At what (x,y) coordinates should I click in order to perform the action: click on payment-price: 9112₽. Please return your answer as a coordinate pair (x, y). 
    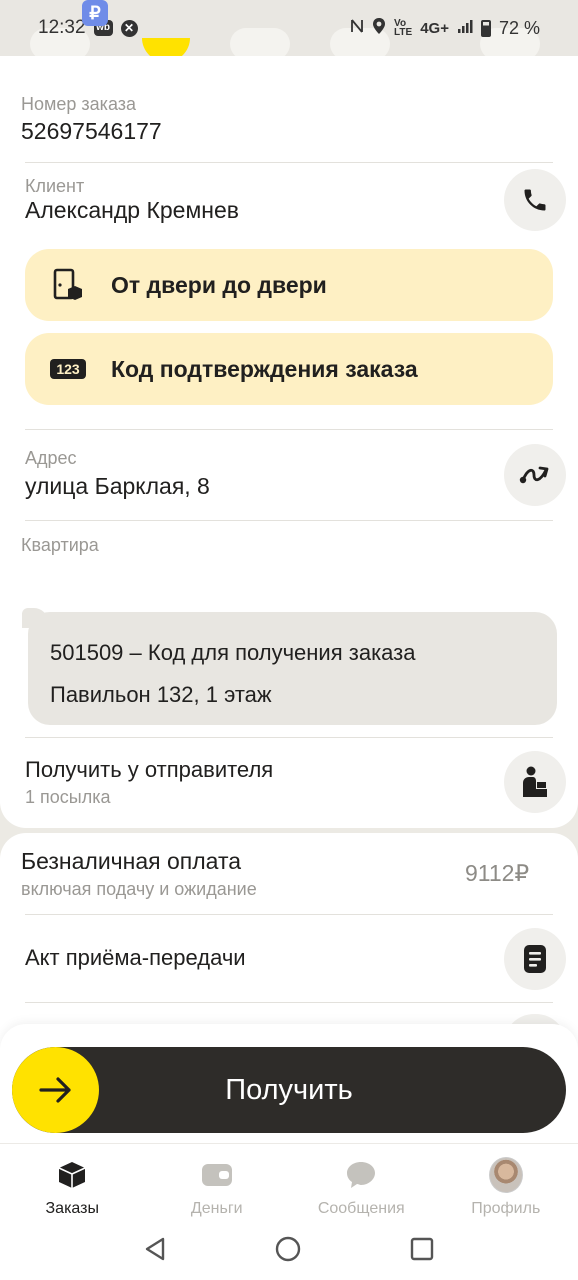
    Looking at the image, I should click on (497, 873).